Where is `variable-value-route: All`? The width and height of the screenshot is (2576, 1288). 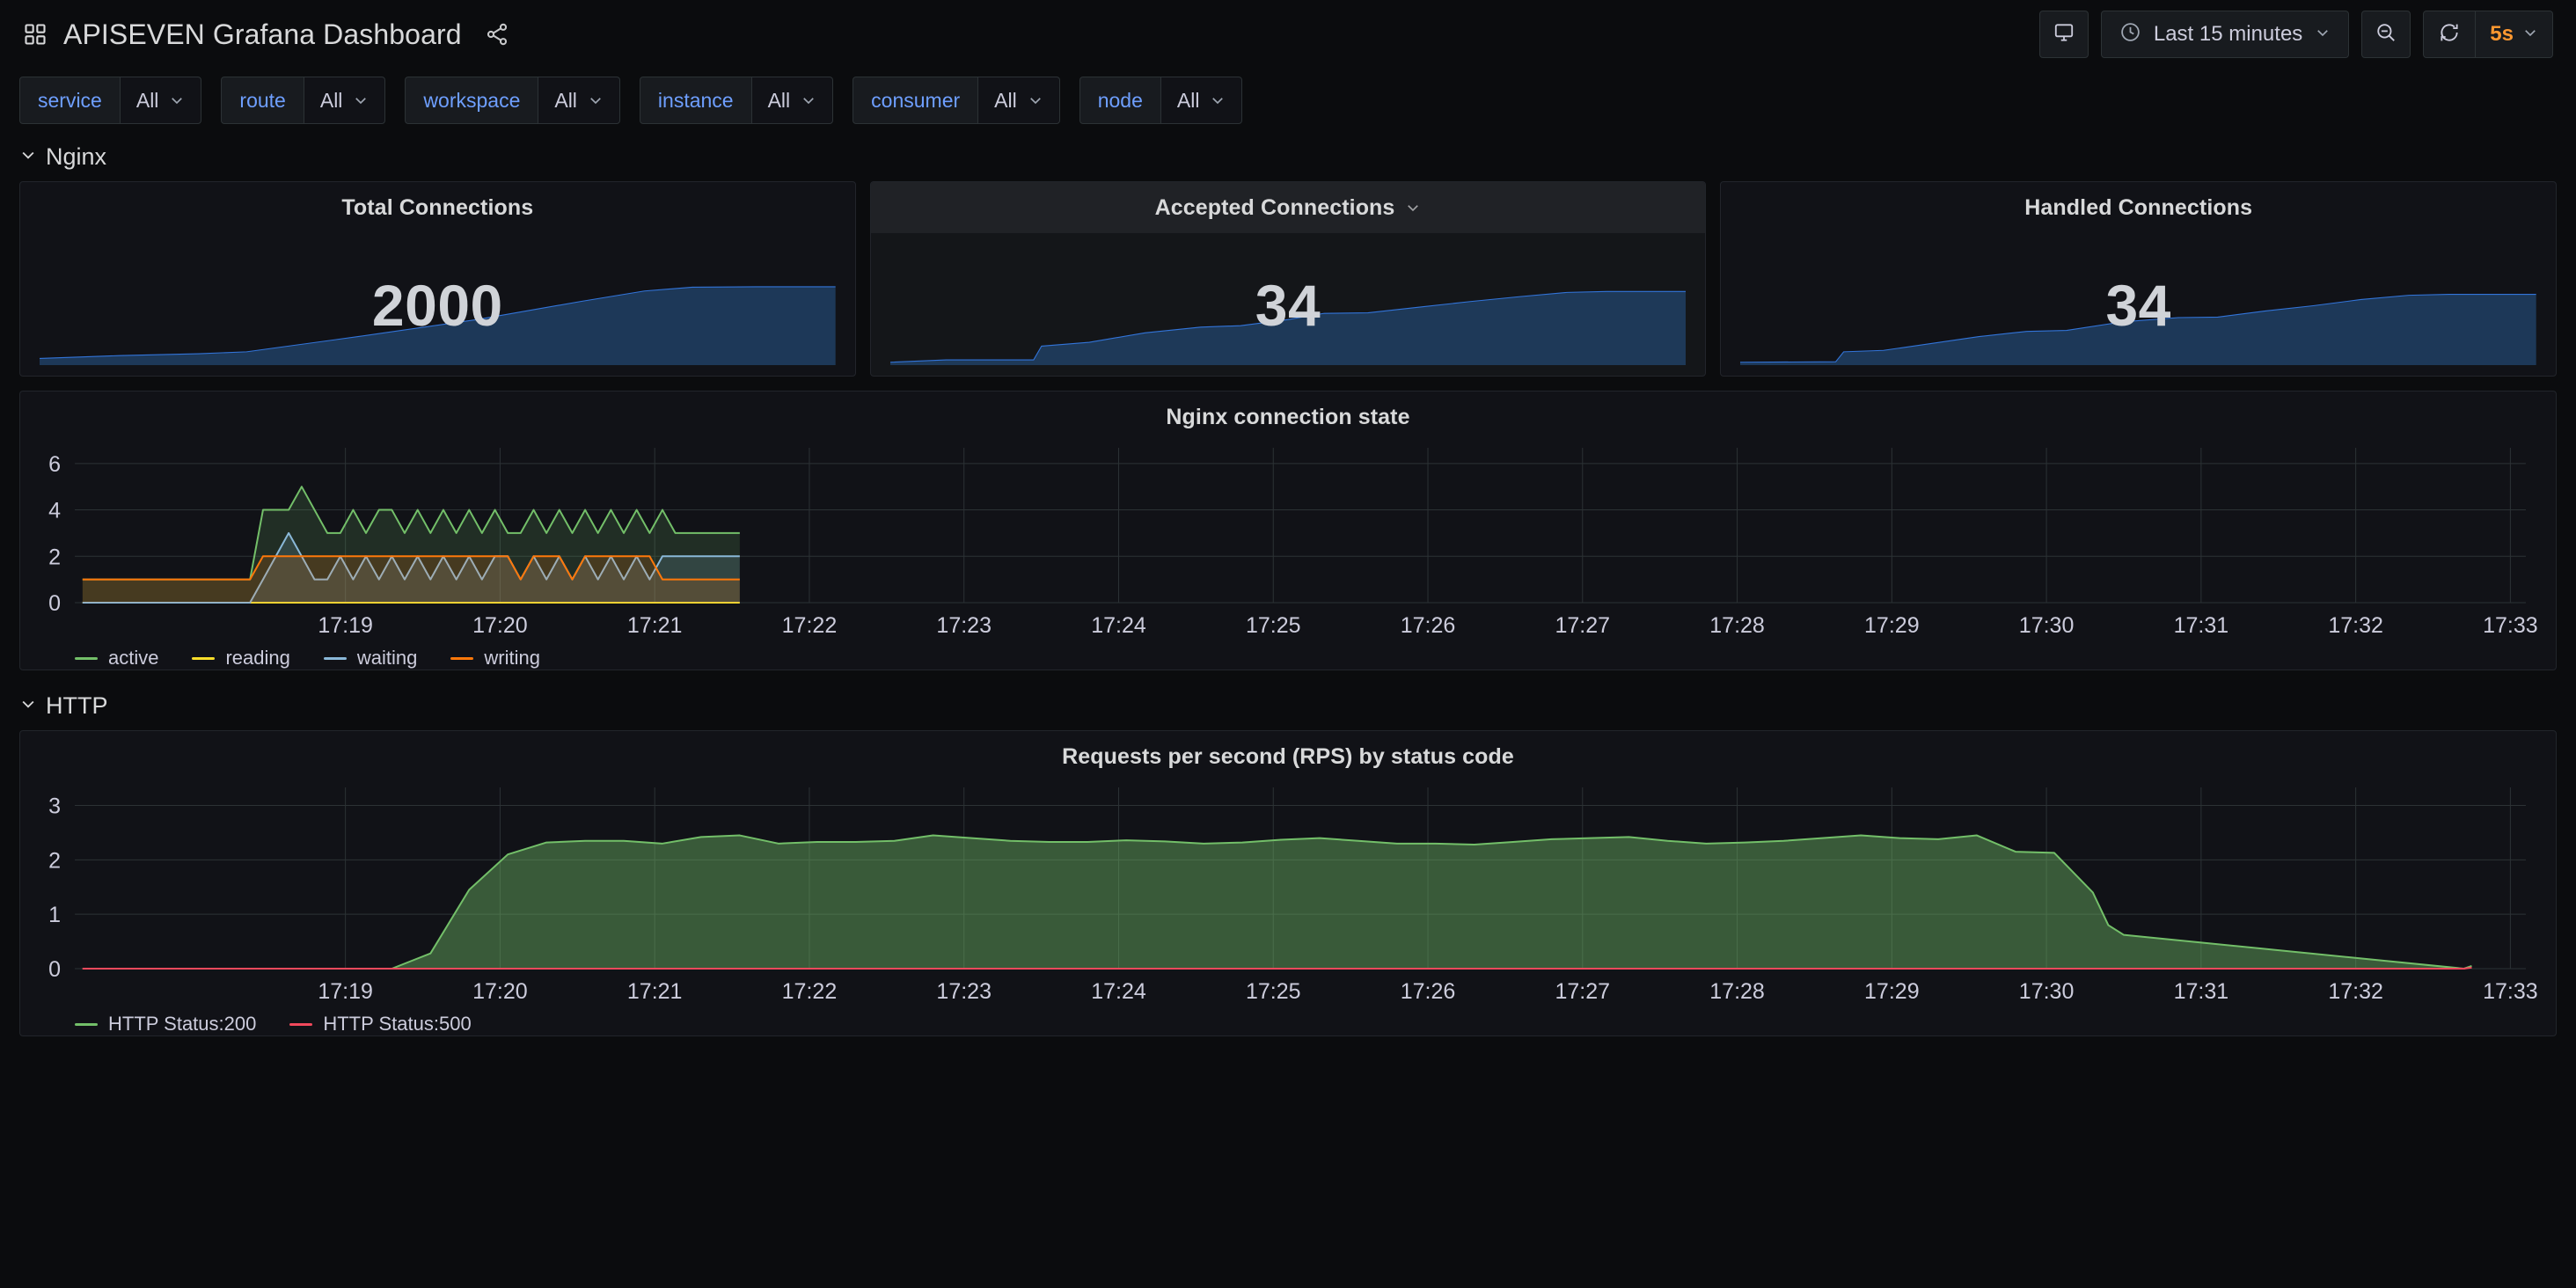 variable-value-route: All is located at coordinates (331, 100).